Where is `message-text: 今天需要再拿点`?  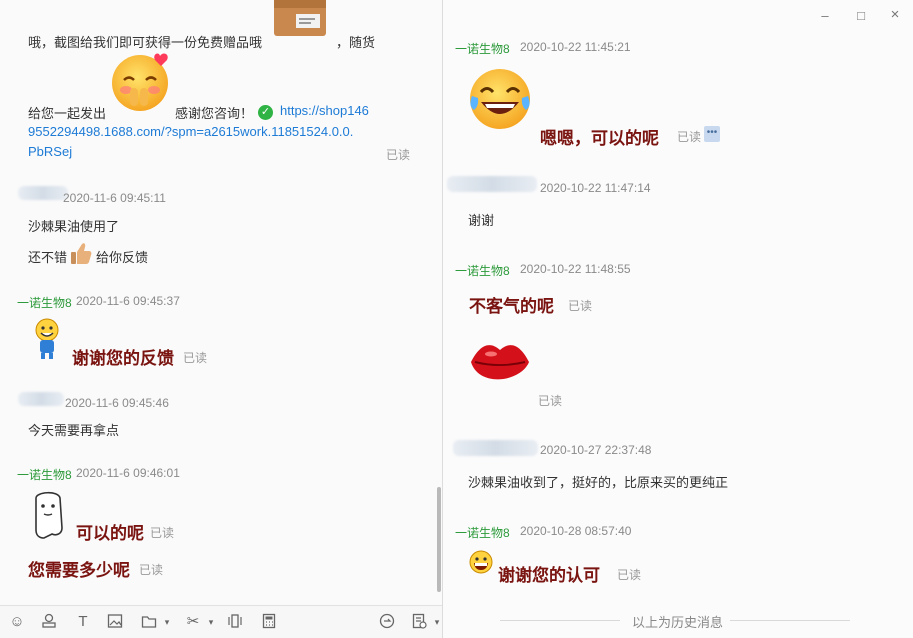
message-text: 今天需要再拿点 is located at coordinates (74, 430).